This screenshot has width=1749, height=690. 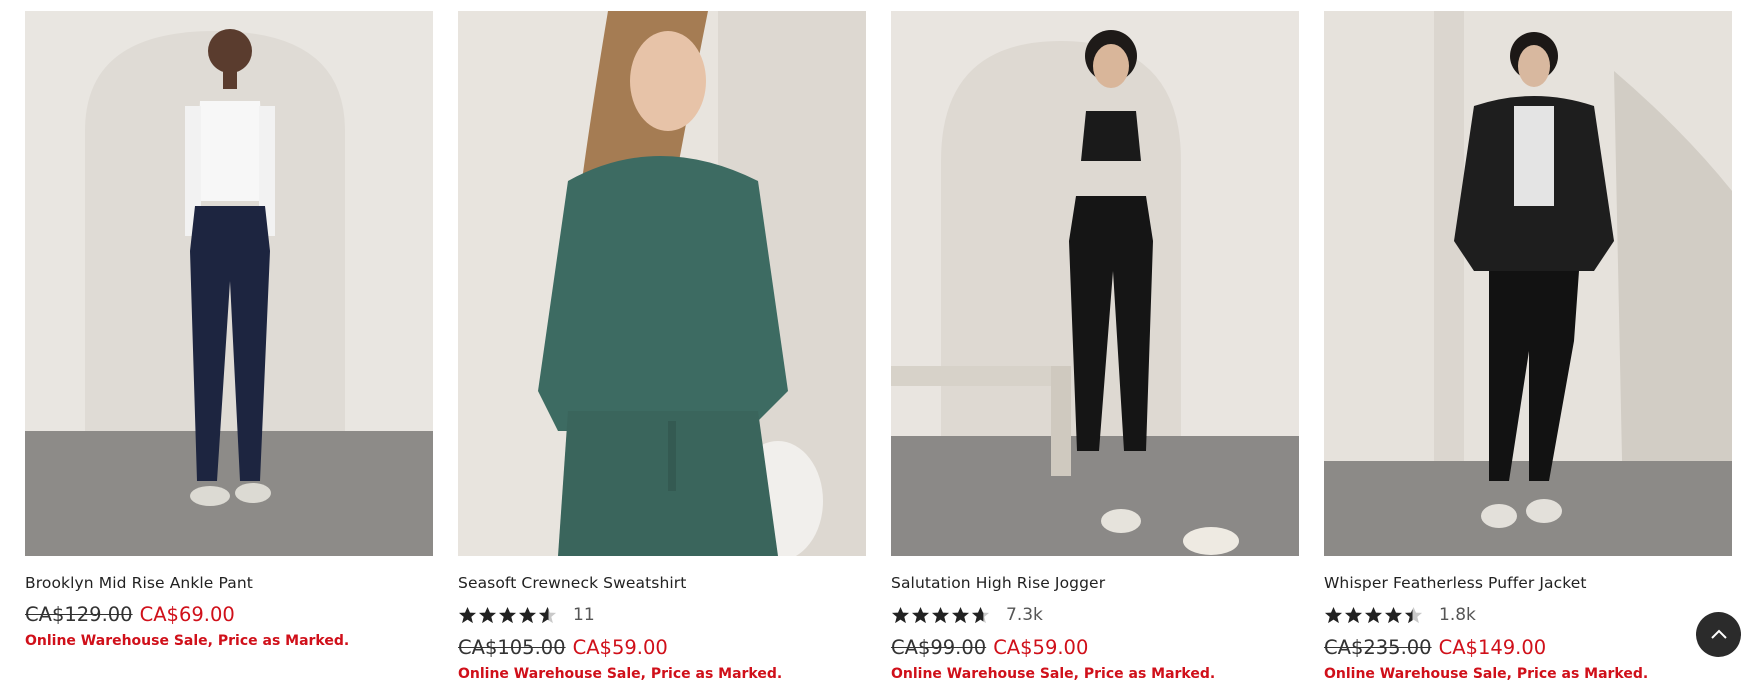 I want to click on price-row: CA$105.00 CA$59.00, so click(x=662, y=647).